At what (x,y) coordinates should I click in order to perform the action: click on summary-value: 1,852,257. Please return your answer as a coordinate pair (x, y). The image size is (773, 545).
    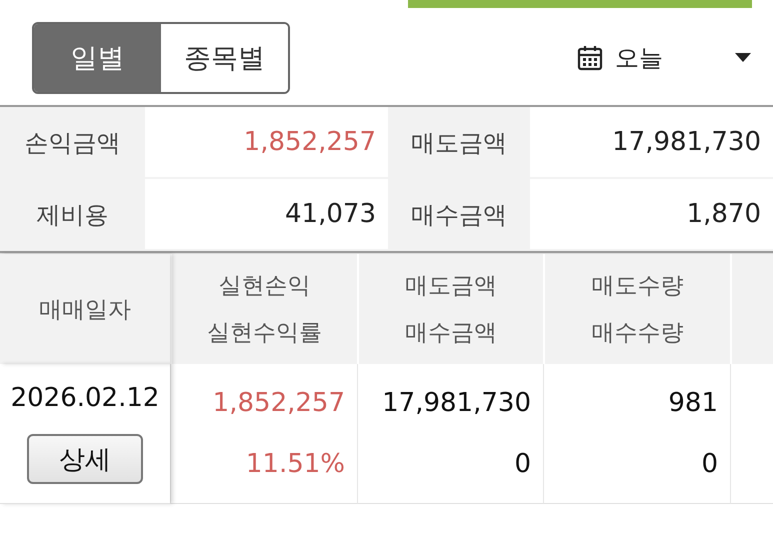
    Looking at the image, I should click on (266, 143).